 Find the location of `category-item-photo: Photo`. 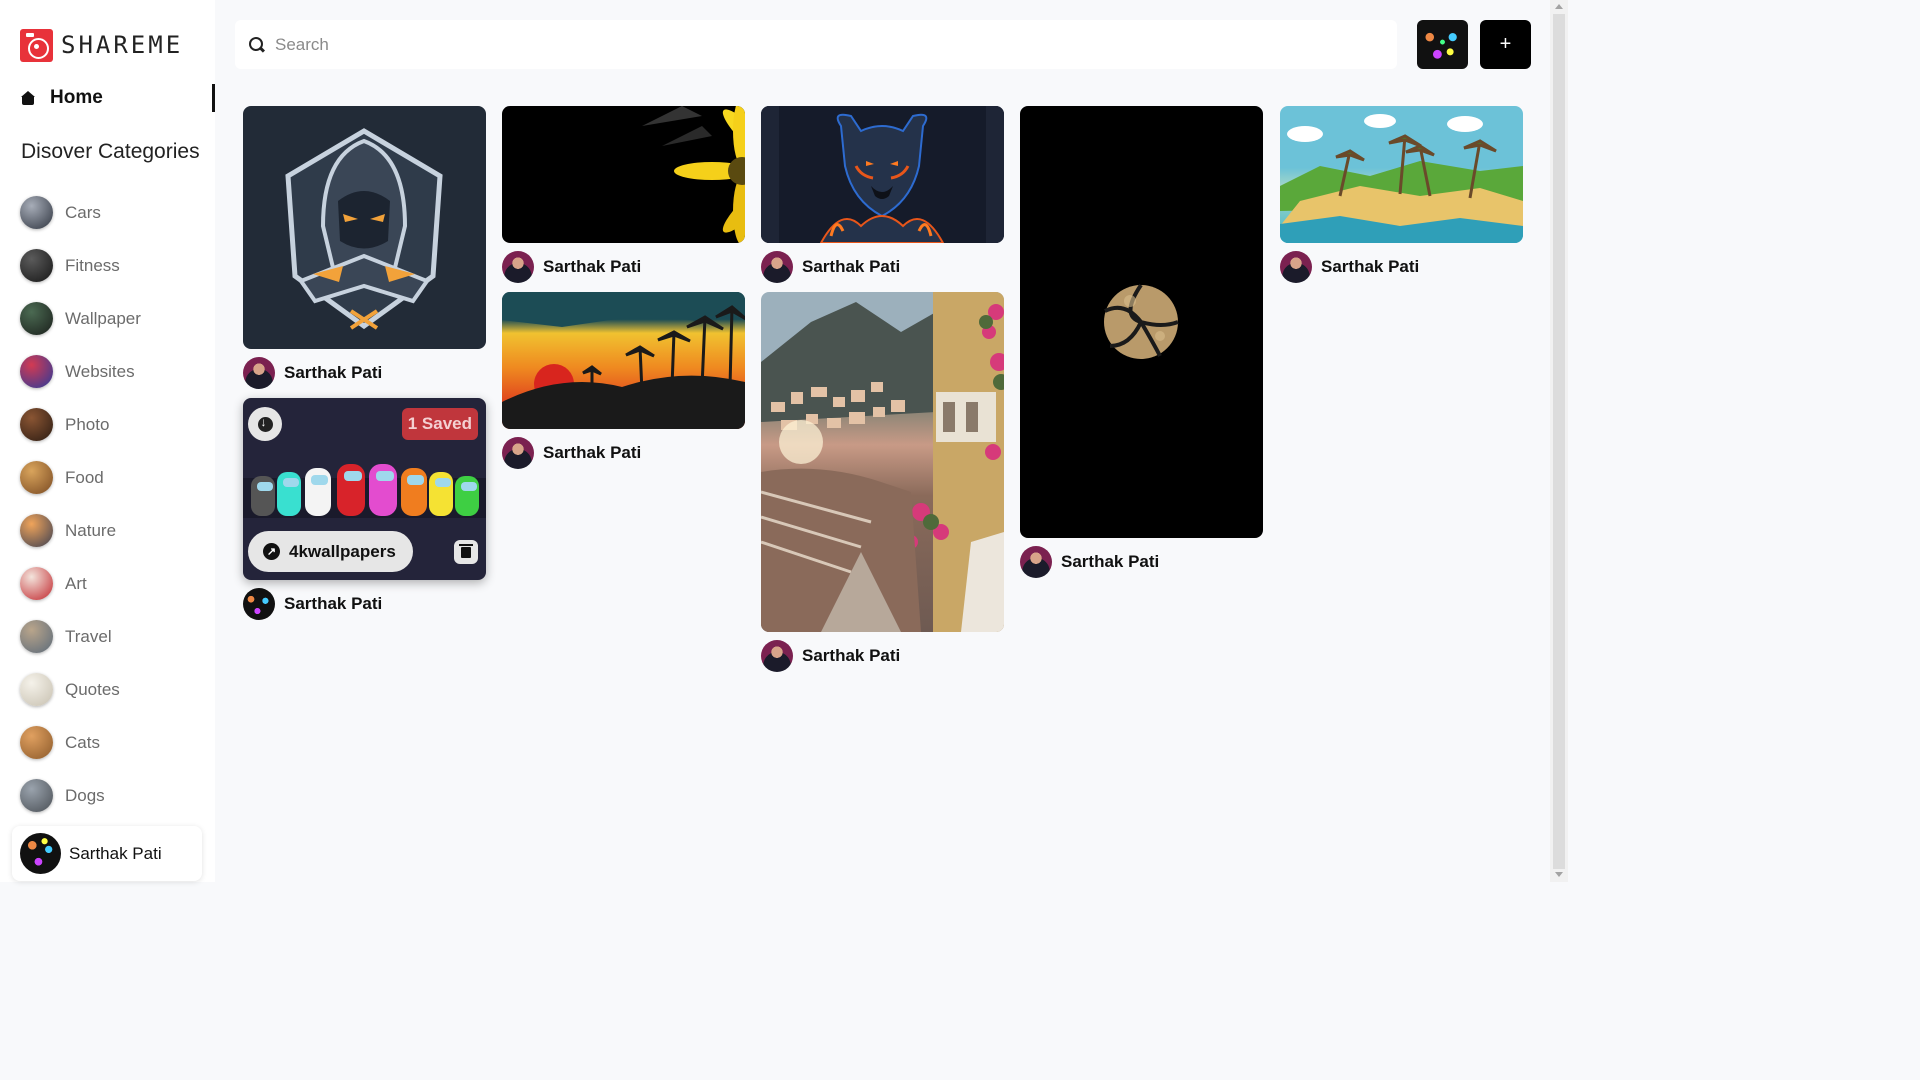

category-item-photo: Photo is located at coordinates (80, 424).